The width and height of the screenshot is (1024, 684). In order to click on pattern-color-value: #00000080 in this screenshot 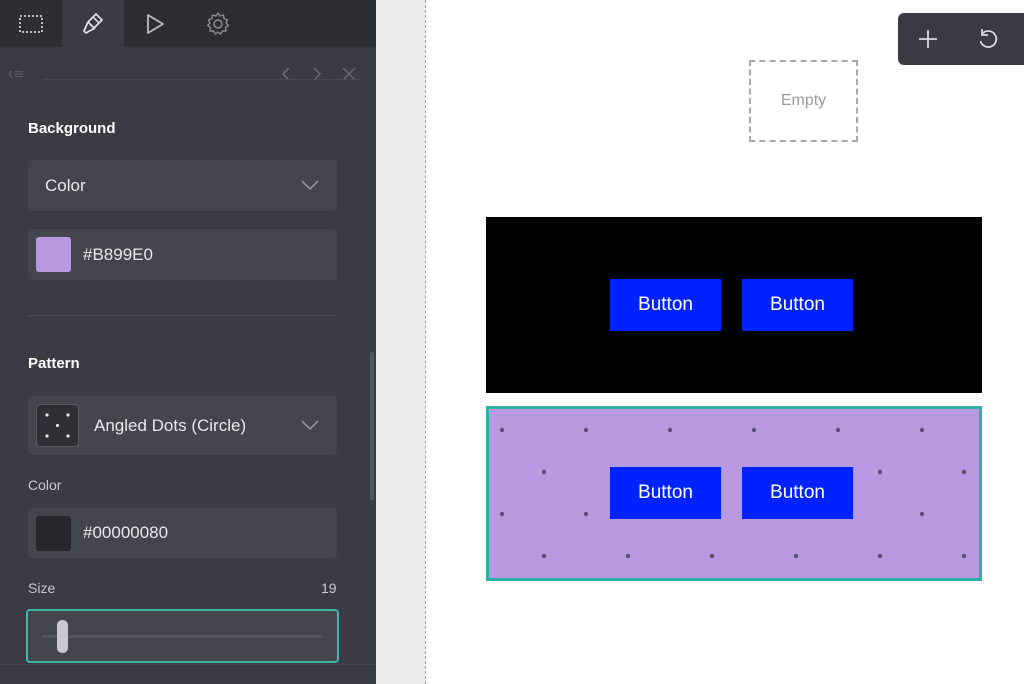, I will do `click(126, 532)`.